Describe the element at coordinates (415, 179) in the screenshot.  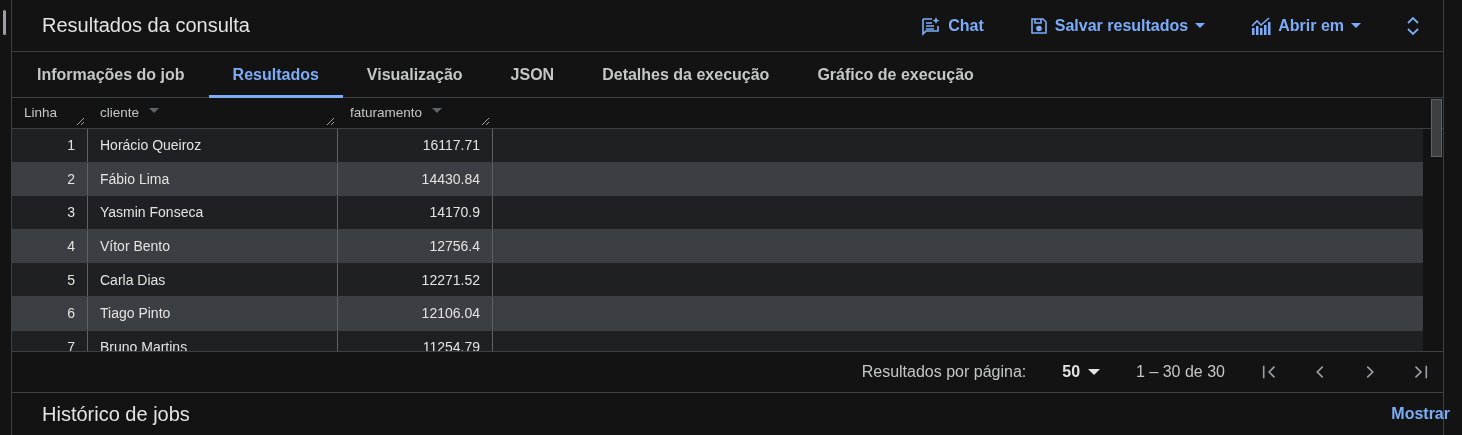
I see `table-cell: 14430.84` at that location.